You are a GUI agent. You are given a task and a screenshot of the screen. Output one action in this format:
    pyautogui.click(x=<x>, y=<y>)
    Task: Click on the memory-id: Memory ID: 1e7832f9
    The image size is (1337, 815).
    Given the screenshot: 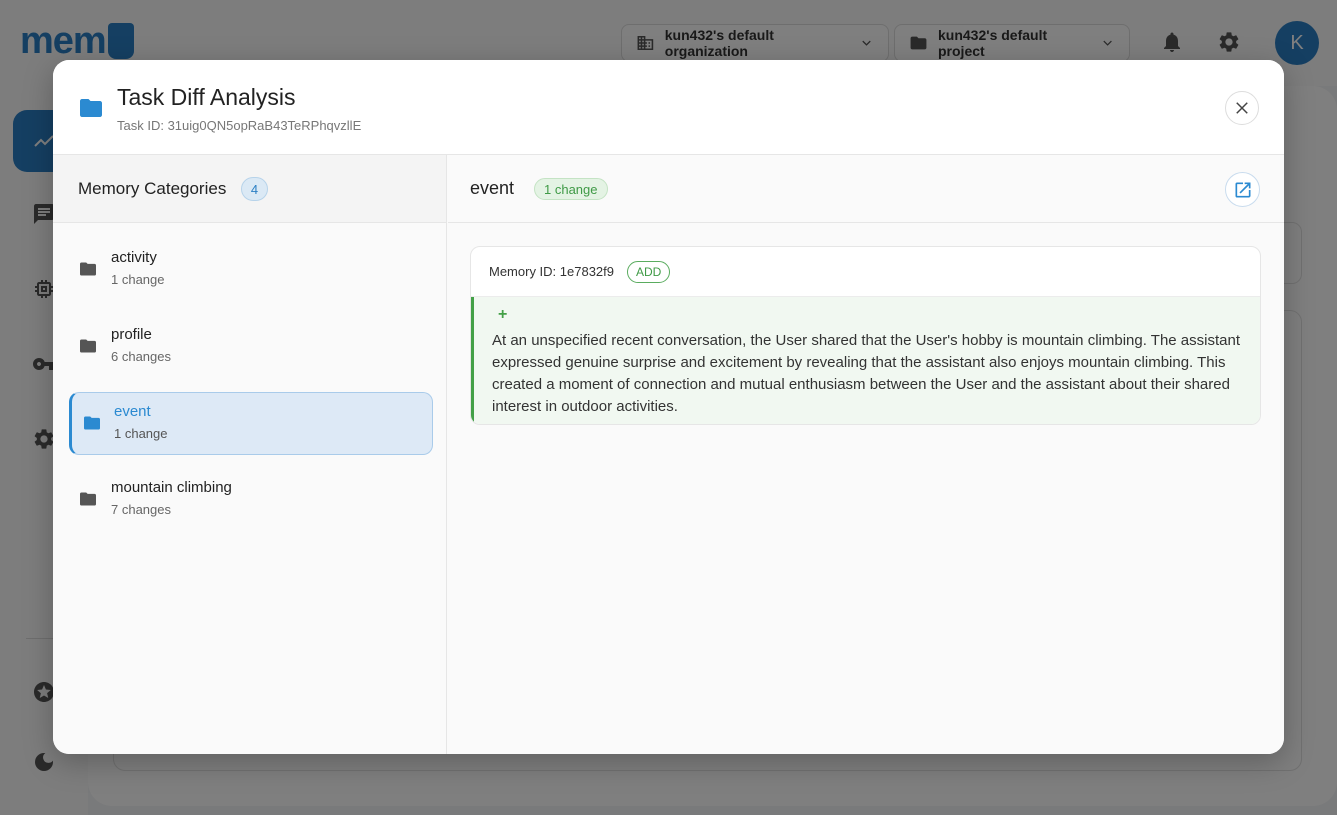 What is the action you would take?
    pyautogui.click(x=552, y=271)
    